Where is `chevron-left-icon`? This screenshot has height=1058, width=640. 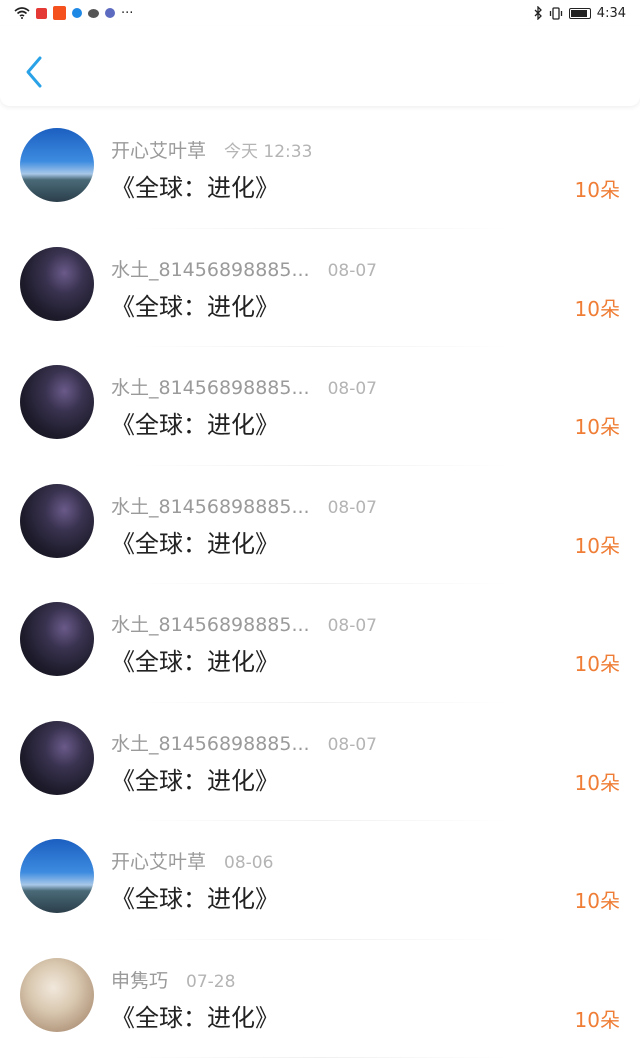
chevron-left-icon is located at coordinates (35, 72).